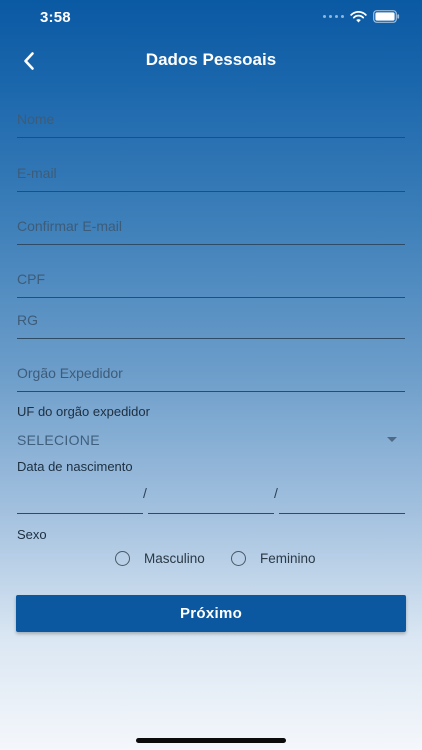 The width and height of the screenshot is (422, 750). What do you see at coordinates (288, 558) in the screenshot?
I see `radio-label-feminino: Feminino` at bounding box center [288, 558].